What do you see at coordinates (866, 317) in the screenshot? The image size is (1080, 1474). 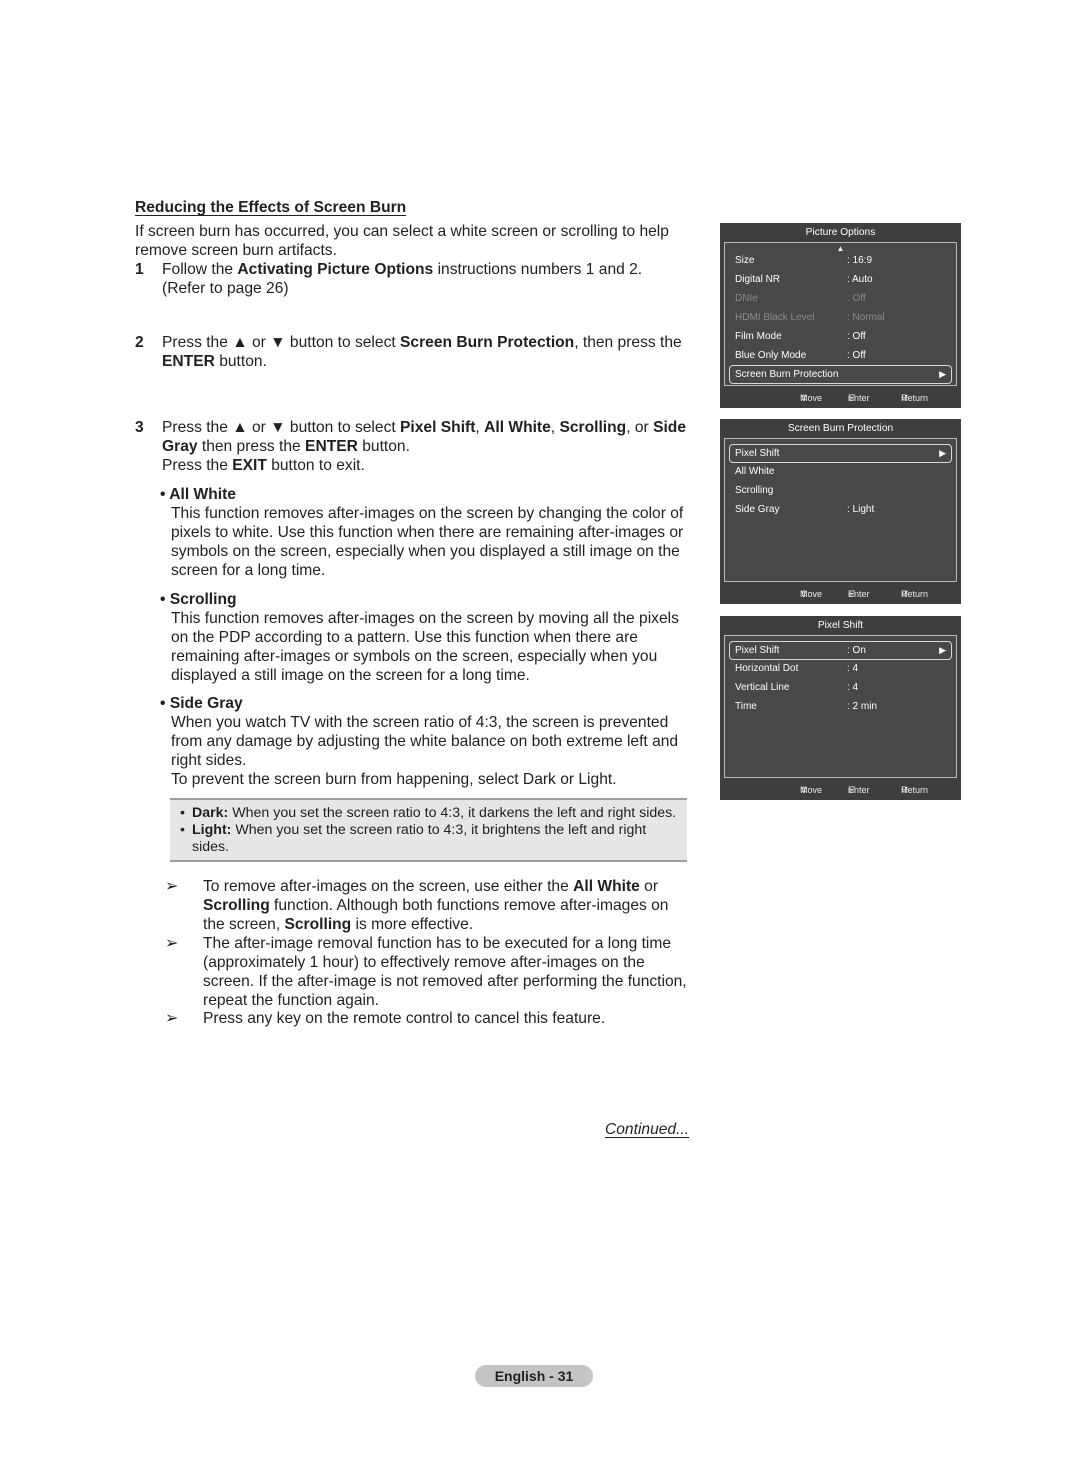 I see `row-value: : Normal` at bounding box center [866, 317].